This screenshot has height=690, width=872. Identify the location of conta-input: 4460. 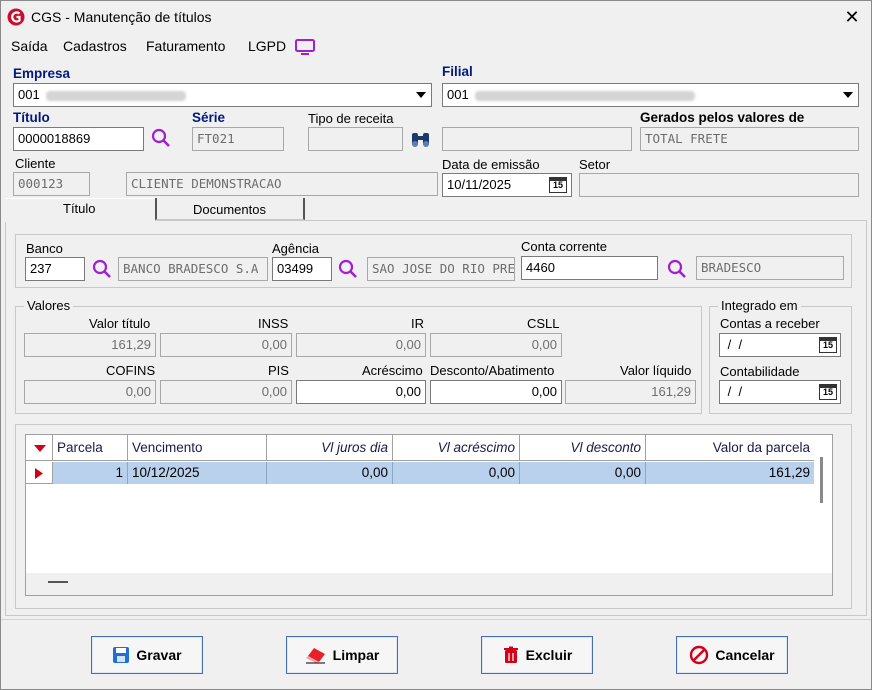
(589, 268).